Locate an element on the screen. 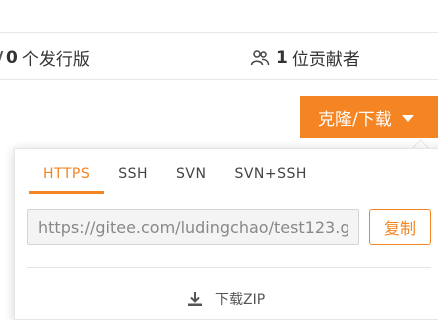  tag-icon is located at coordinates (1, 58).